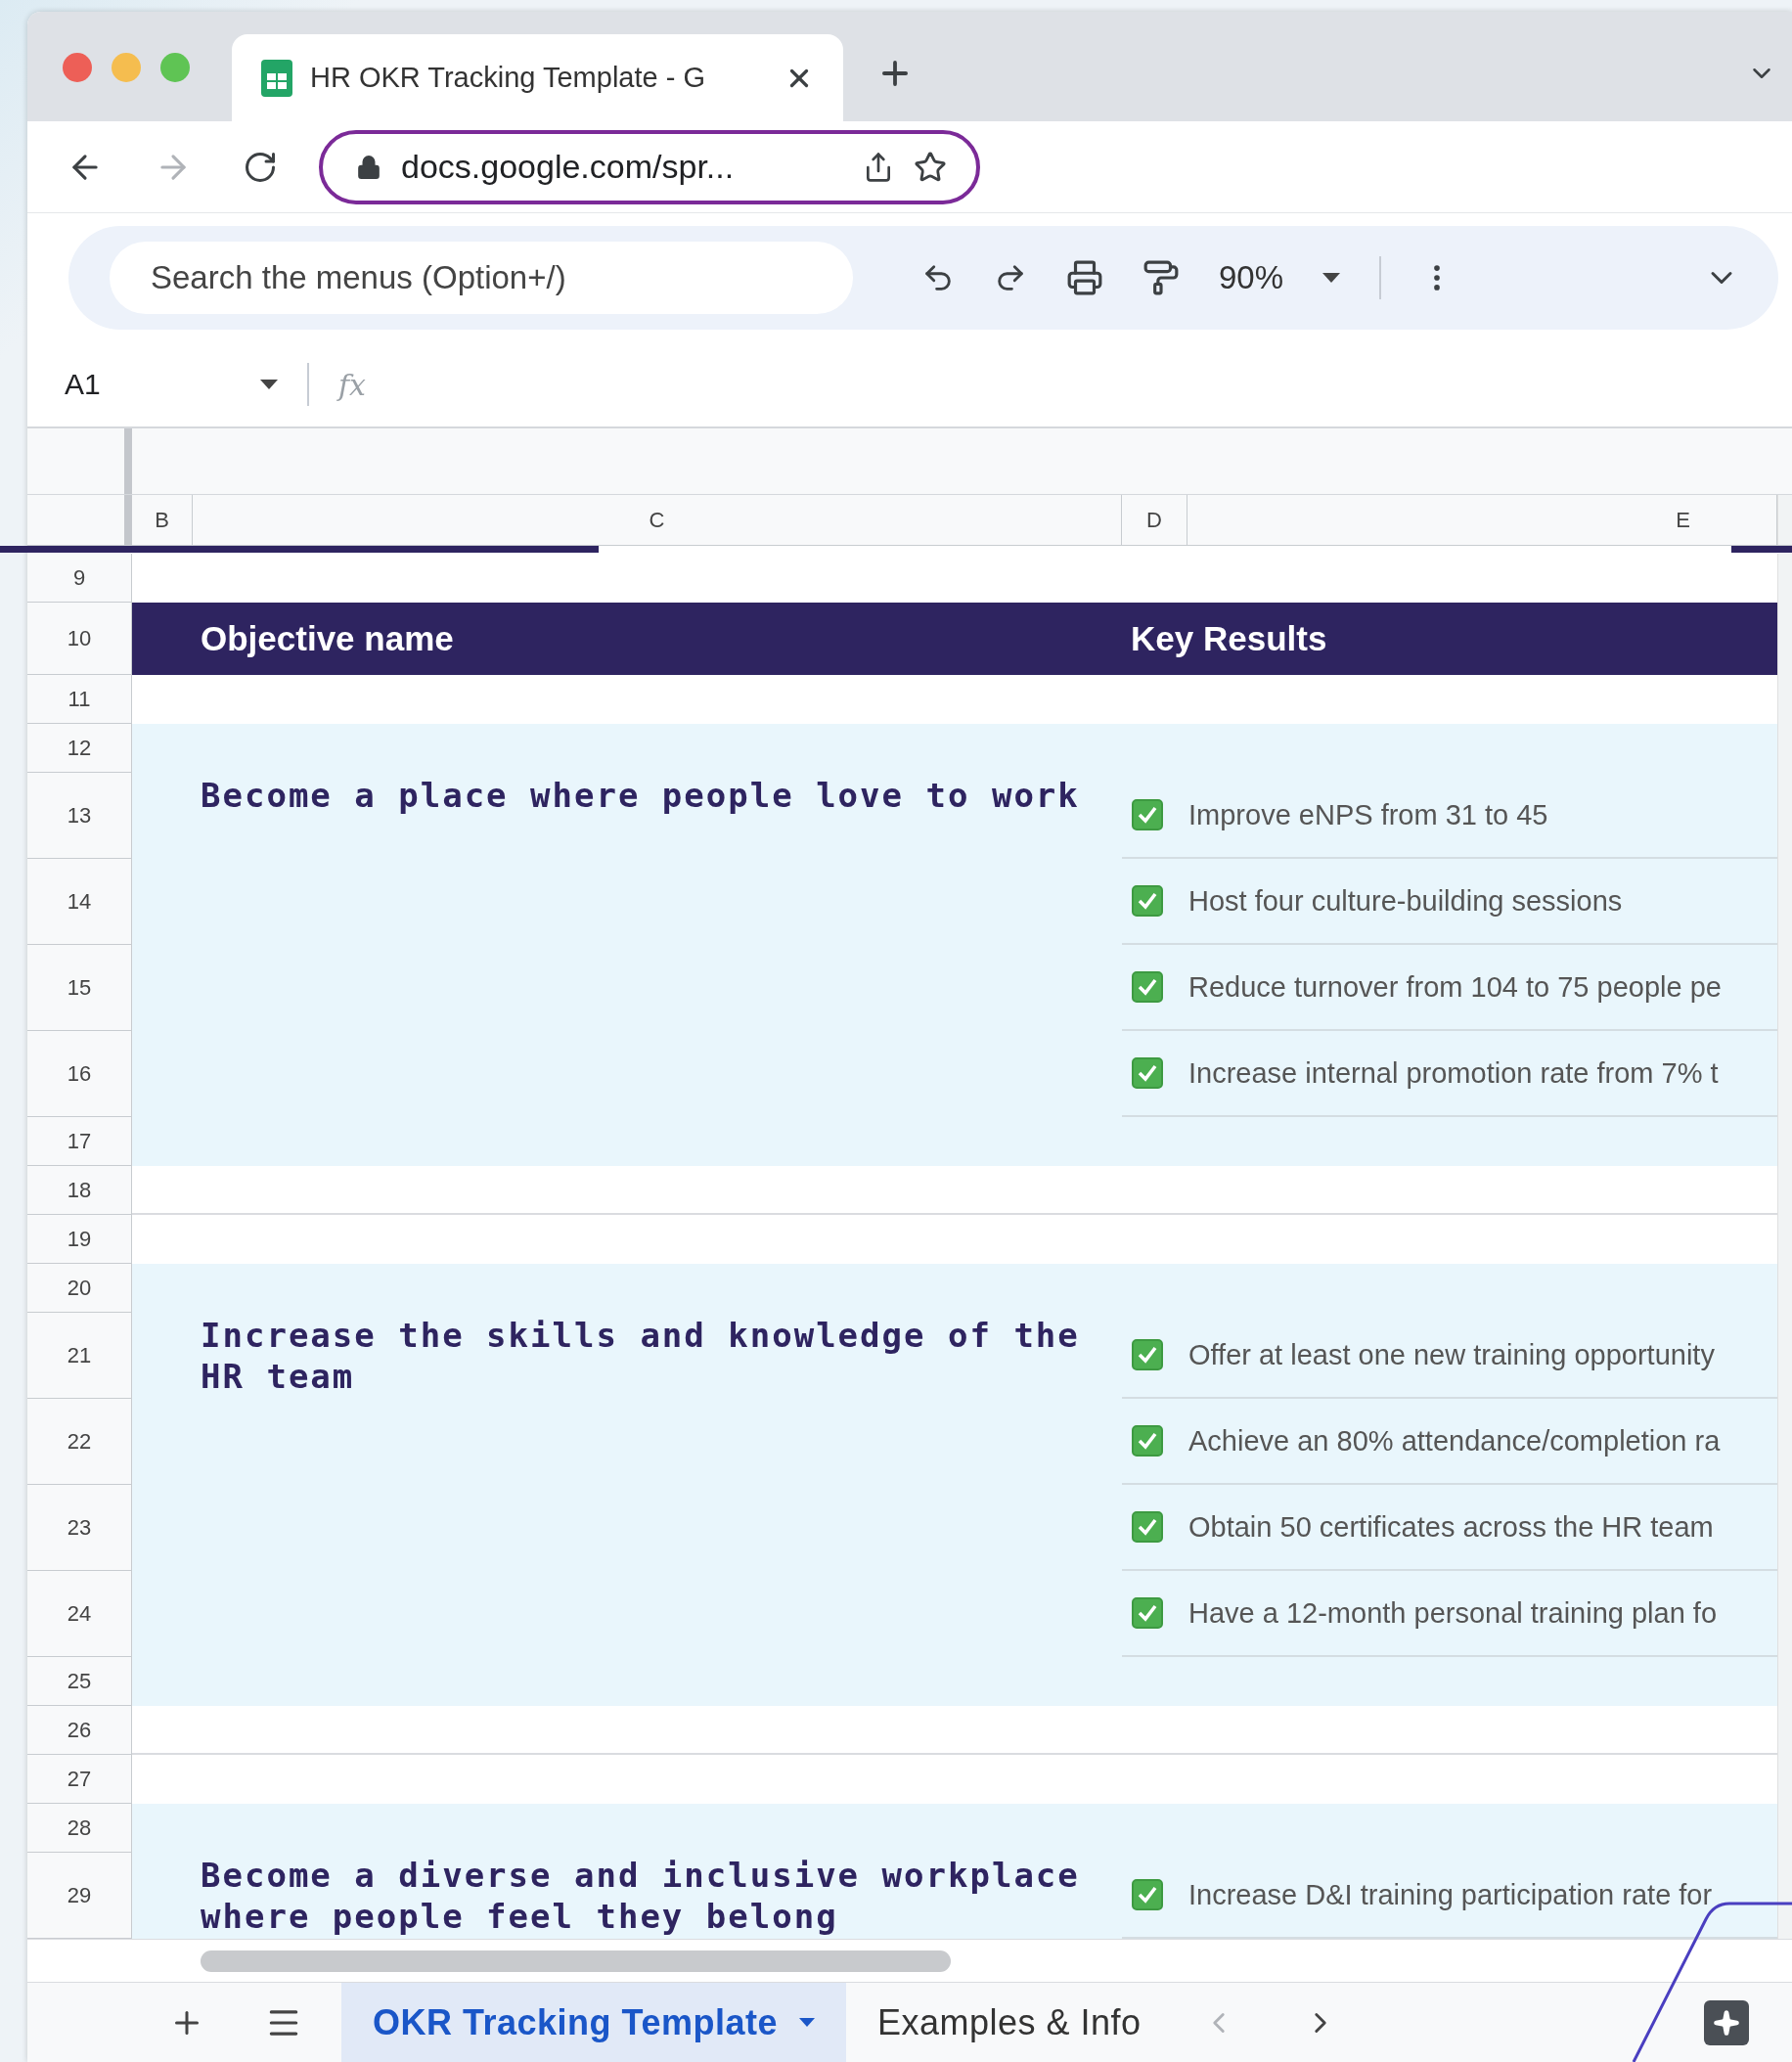 Image resolution: width=1792 pixels, height=2062 pixels. I want to click on header-text: Objective name, so click(327, 638).